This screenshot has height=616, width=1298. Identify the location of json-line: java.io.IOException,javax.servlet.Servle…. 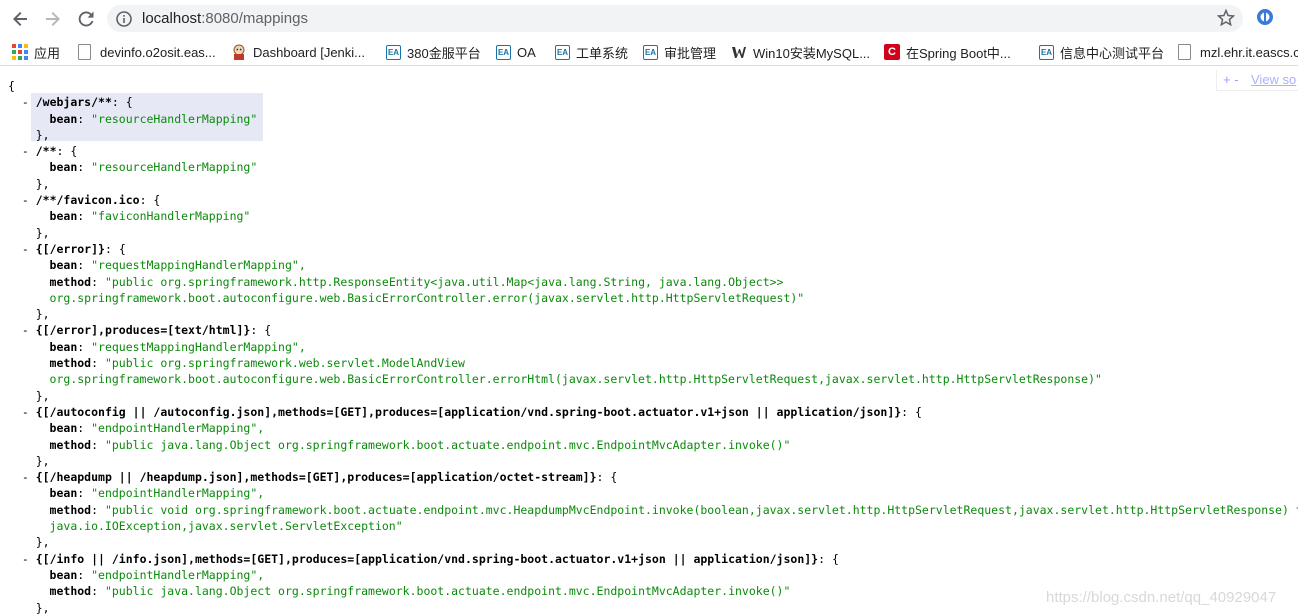
(653, 526).